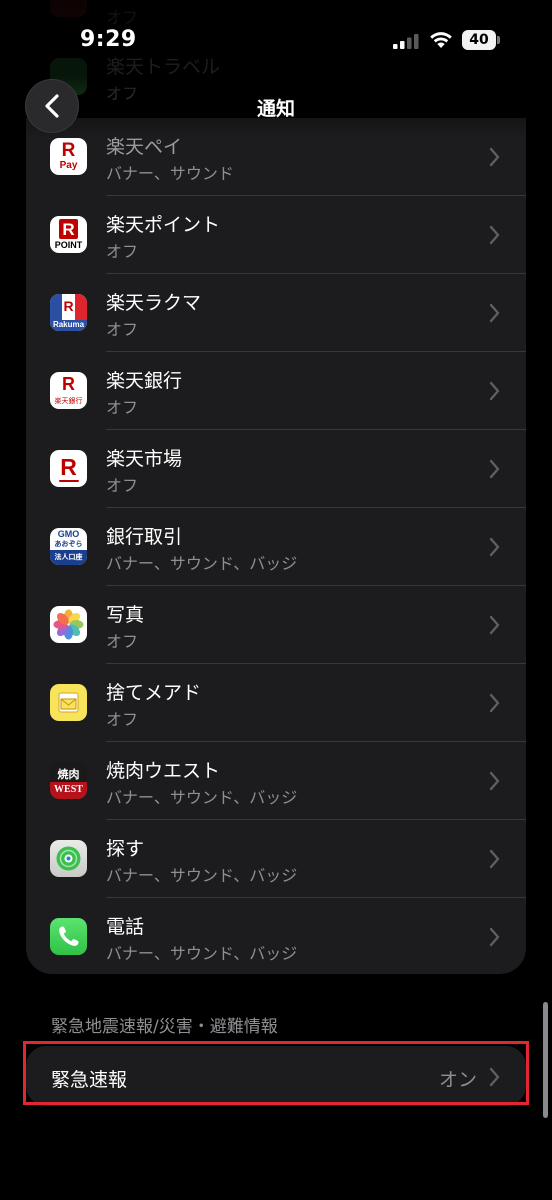 This screenshot has height=1200, width=552. Describe the element at coordinates (69, 481) in the screenshot. I see `icon-underline` at that location.